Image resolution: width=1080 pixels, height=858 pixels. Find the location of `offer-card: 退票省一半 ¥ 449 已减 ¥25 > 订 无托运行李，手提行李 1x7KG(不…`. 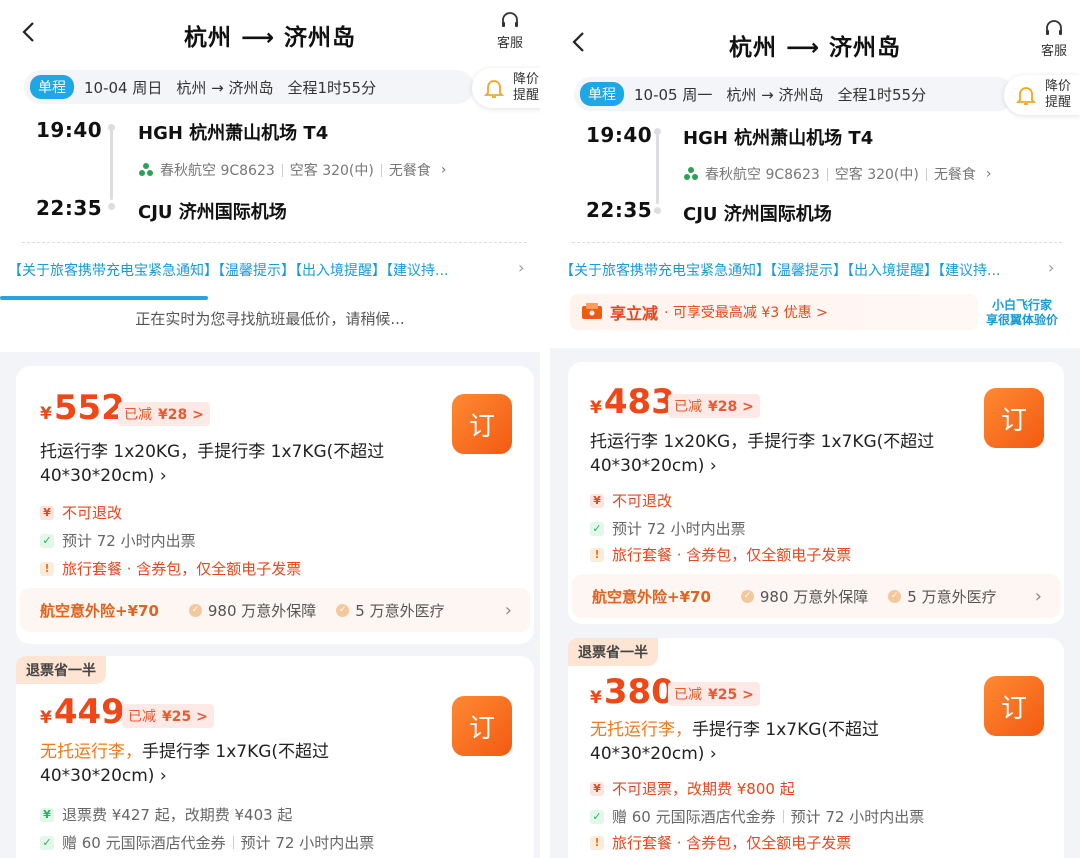

offer-card: 退票省一半 ¥ 449 已减 ¥25 > 订 无托运行李，手提行李 1x7KG(不… is located at coordinates (275, 757).